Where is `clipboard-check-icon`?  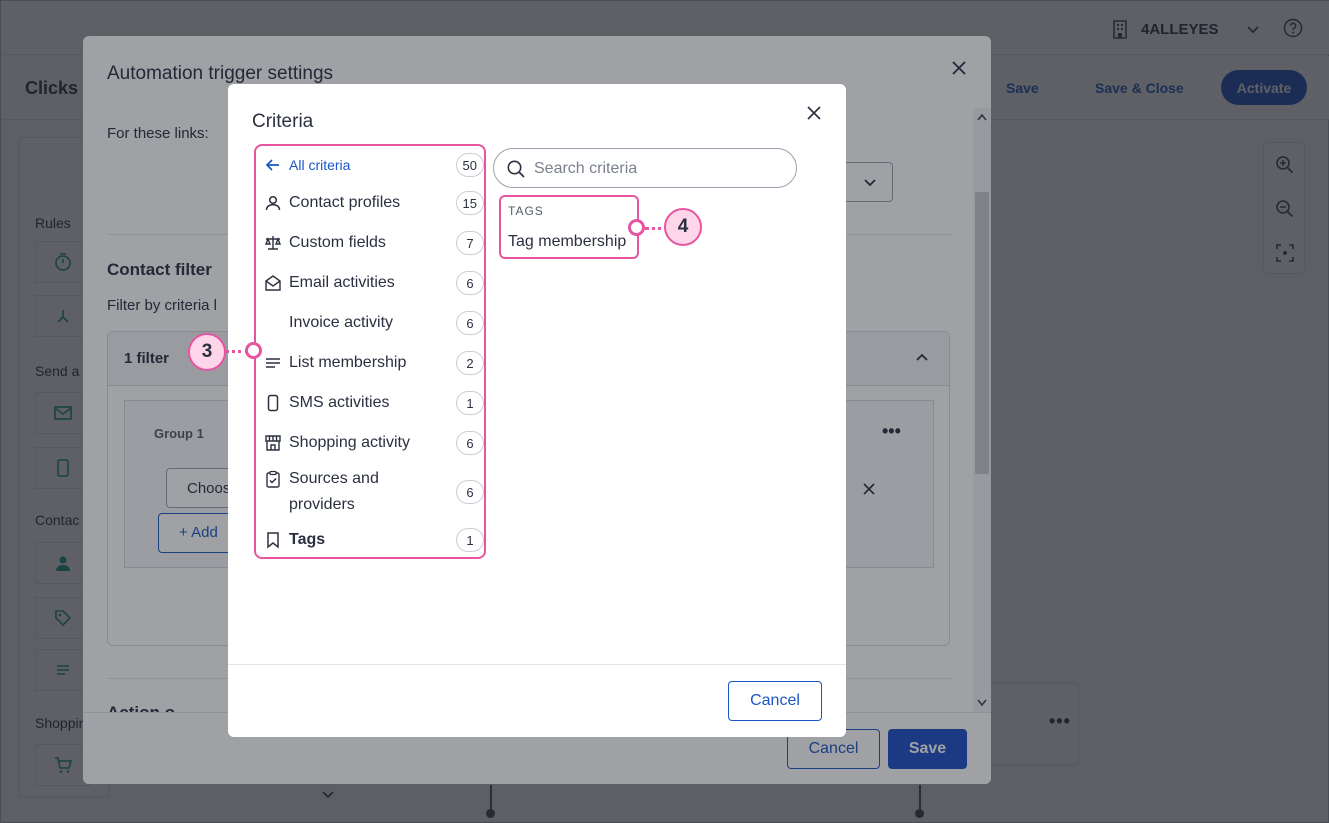
clipboard-check-icon is located at coordinates (273, 479).